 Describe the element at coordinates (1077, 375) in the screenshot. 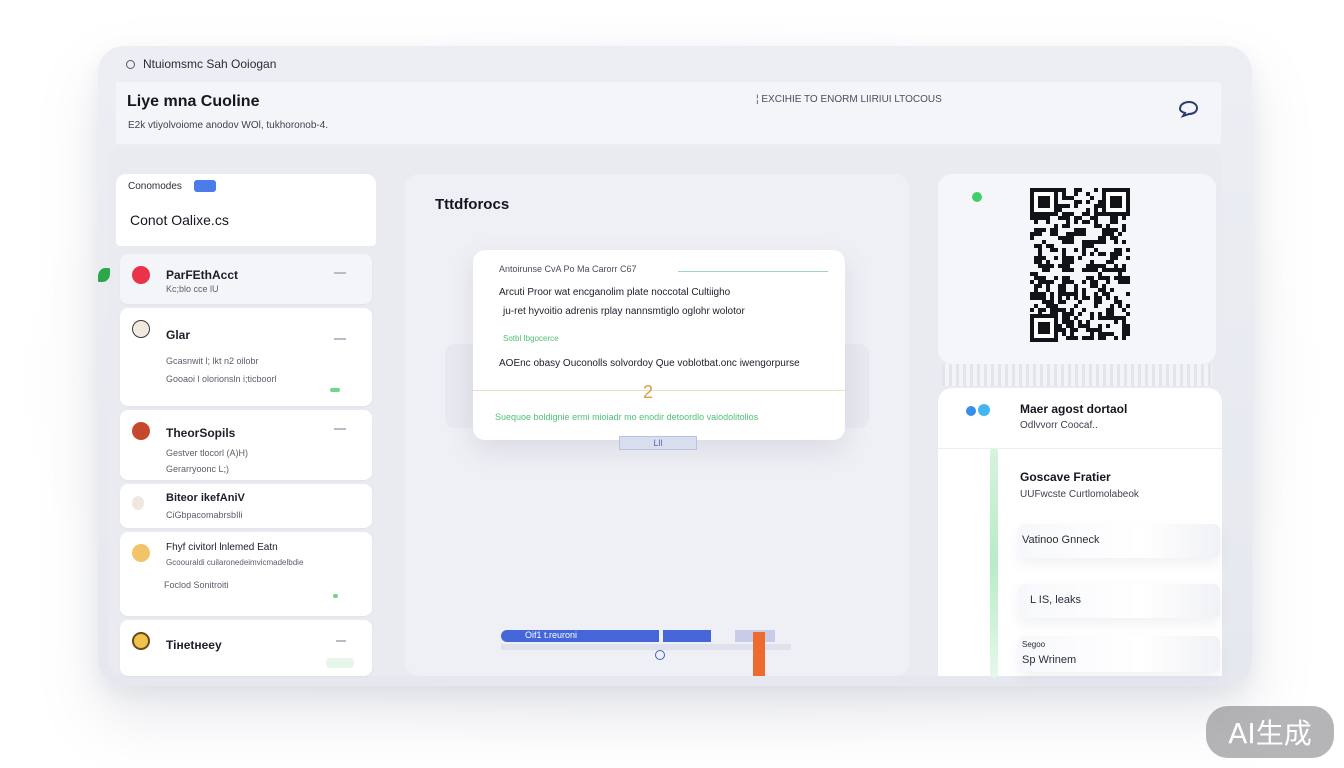

I see `decorative-strip` at that location.